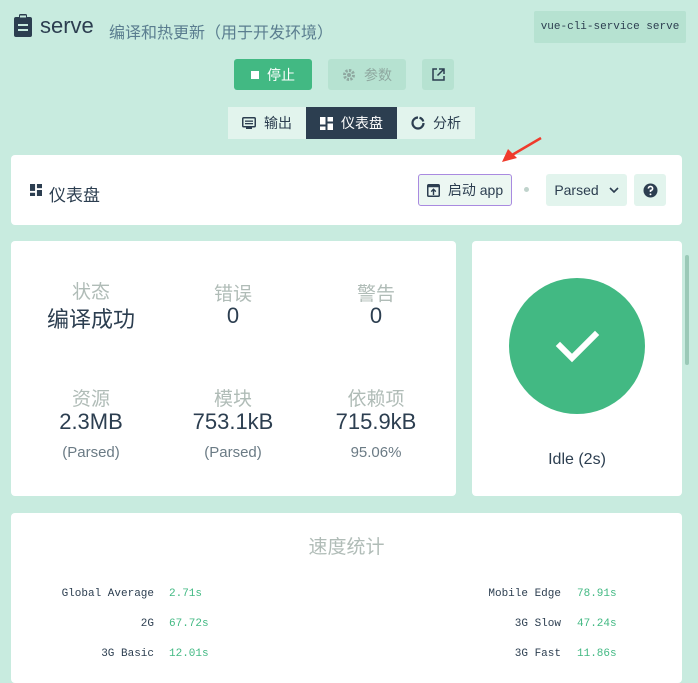  What do you see at coordinates (597, 594) in the screenshot?
I see `speed-value: 78.91s` at bounding box center [597, 594].